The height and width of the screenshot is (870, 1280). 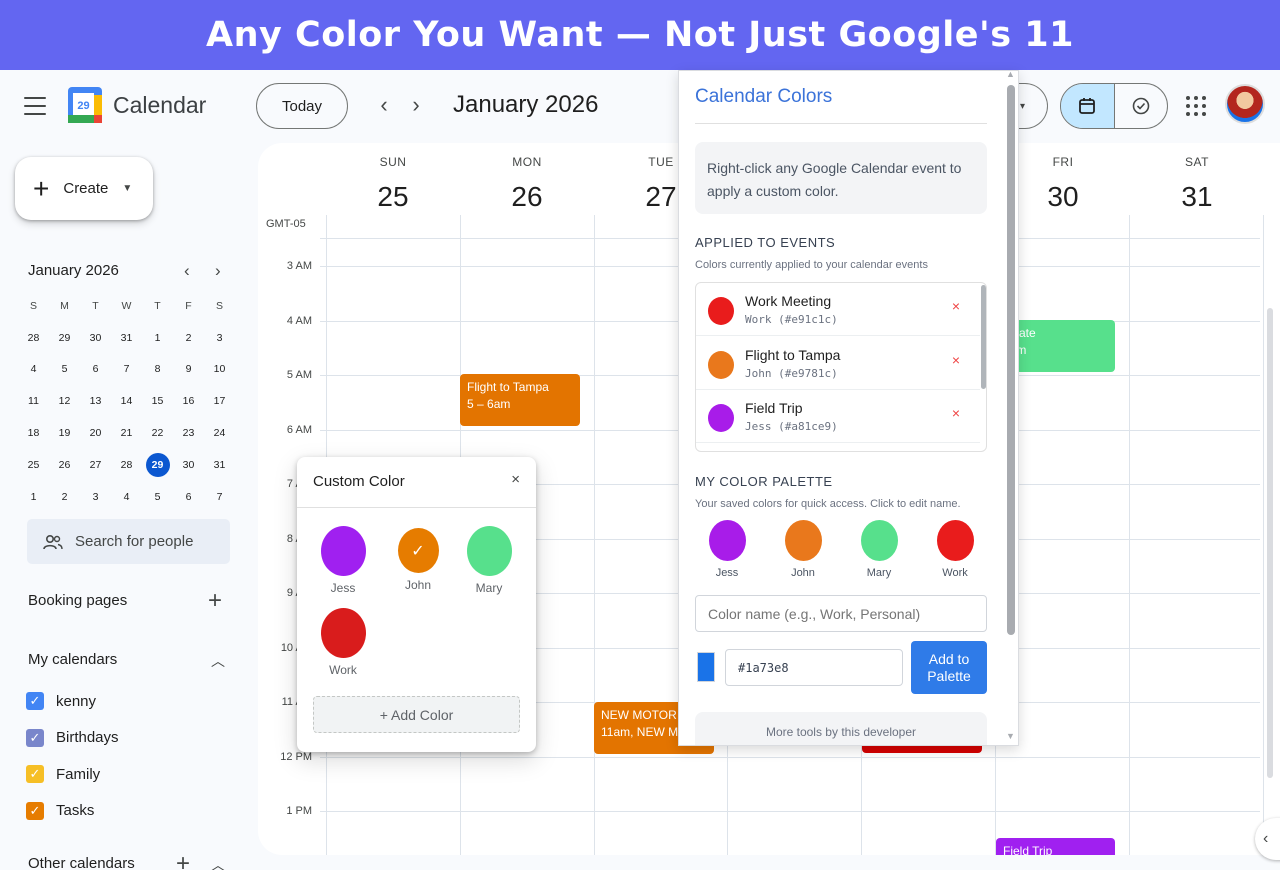 I want to click on mini-day: 13, so click(x=95, y=401).